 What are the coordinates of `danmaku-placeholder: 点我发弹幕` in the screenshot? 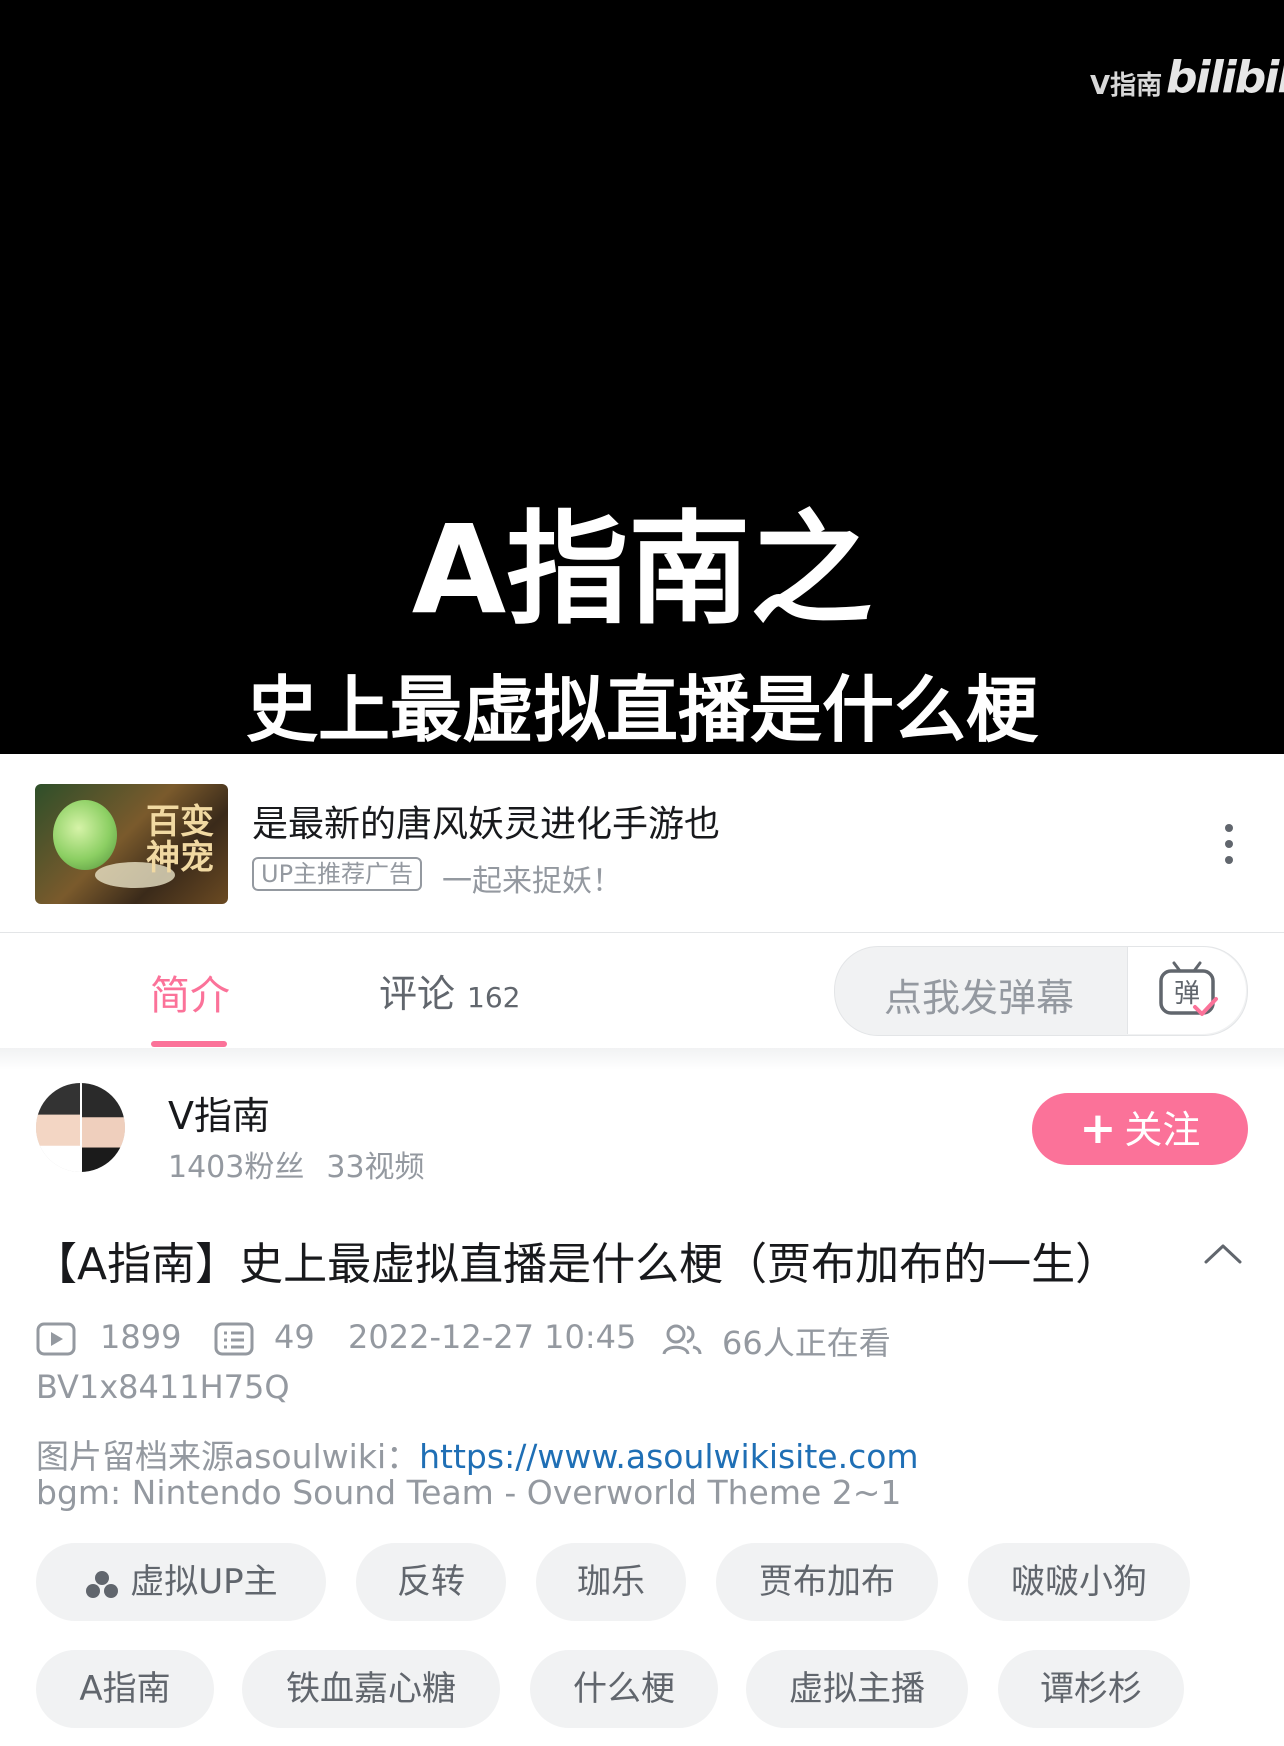 It's located at (979, 998).